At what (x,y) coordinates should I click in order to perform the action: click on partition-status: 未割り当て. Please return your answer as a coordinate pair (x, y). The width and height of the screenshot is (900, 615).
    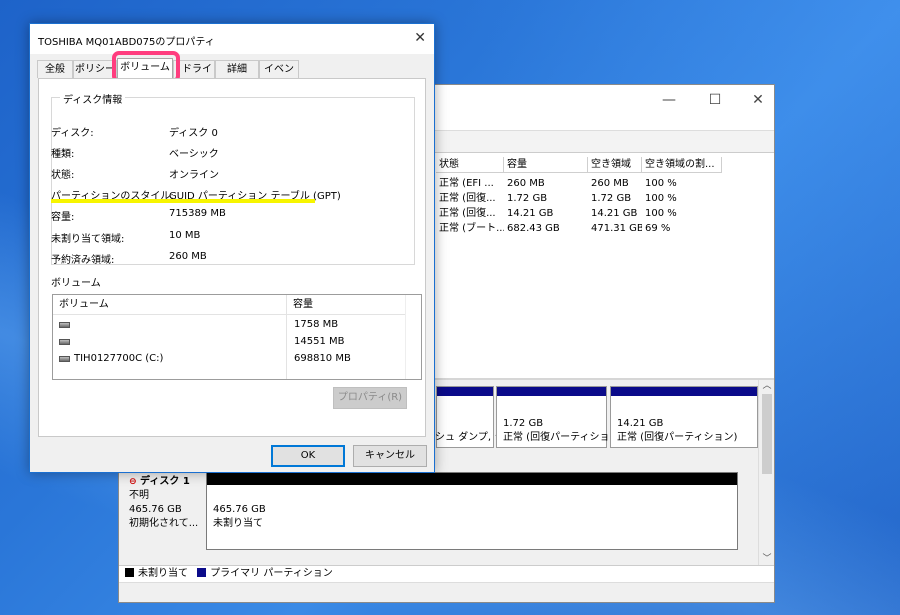
    Looking at the image, I should click on (238, 523).